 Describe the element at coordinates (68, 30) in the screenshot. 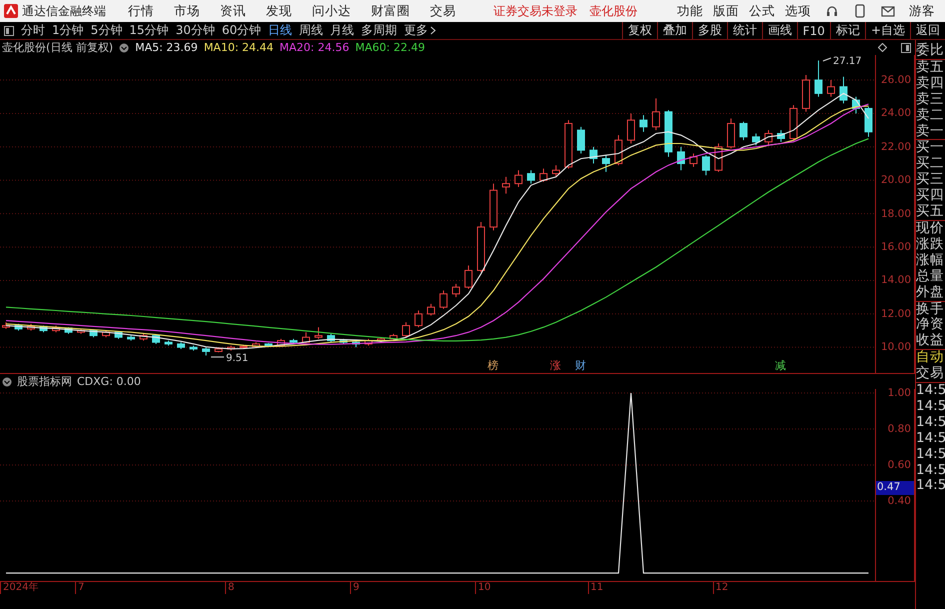

I see `period-tab: 1分钟` at that location.